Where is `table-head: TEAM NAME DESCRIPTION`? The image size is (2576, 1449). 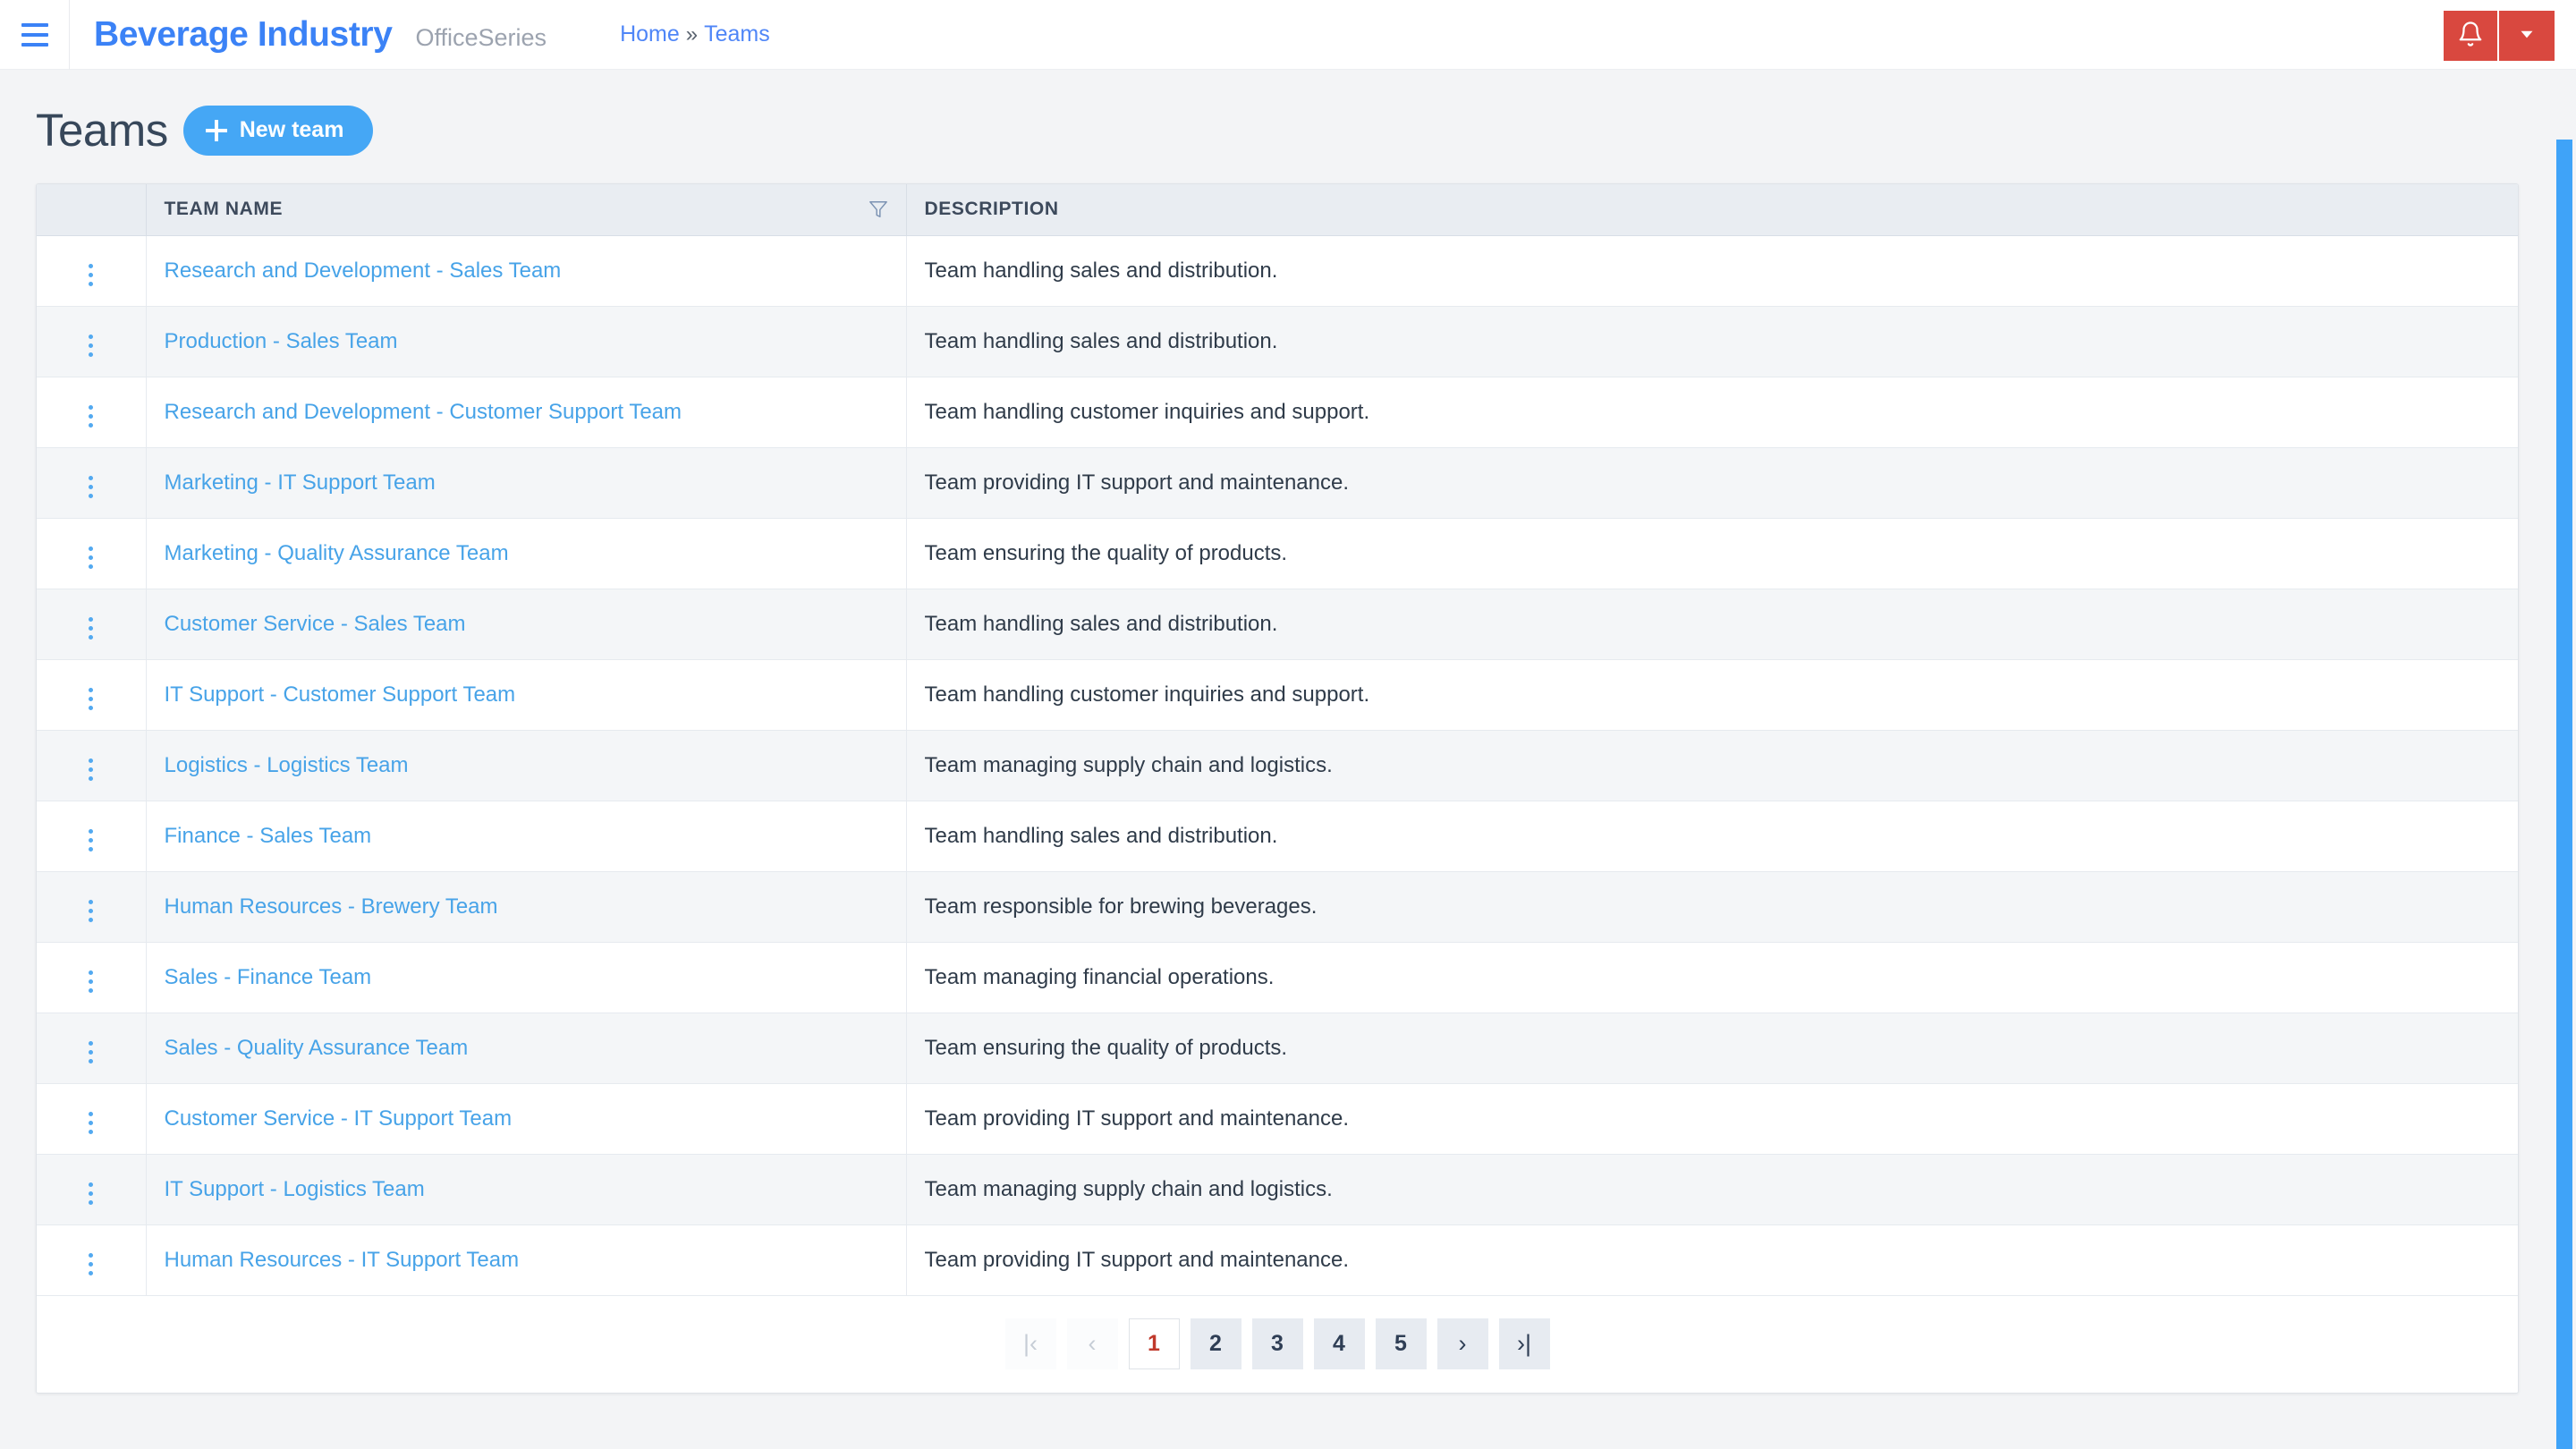
table-head: TEAM NAME DESCRIPTION is located at coordinates (1277, 210).